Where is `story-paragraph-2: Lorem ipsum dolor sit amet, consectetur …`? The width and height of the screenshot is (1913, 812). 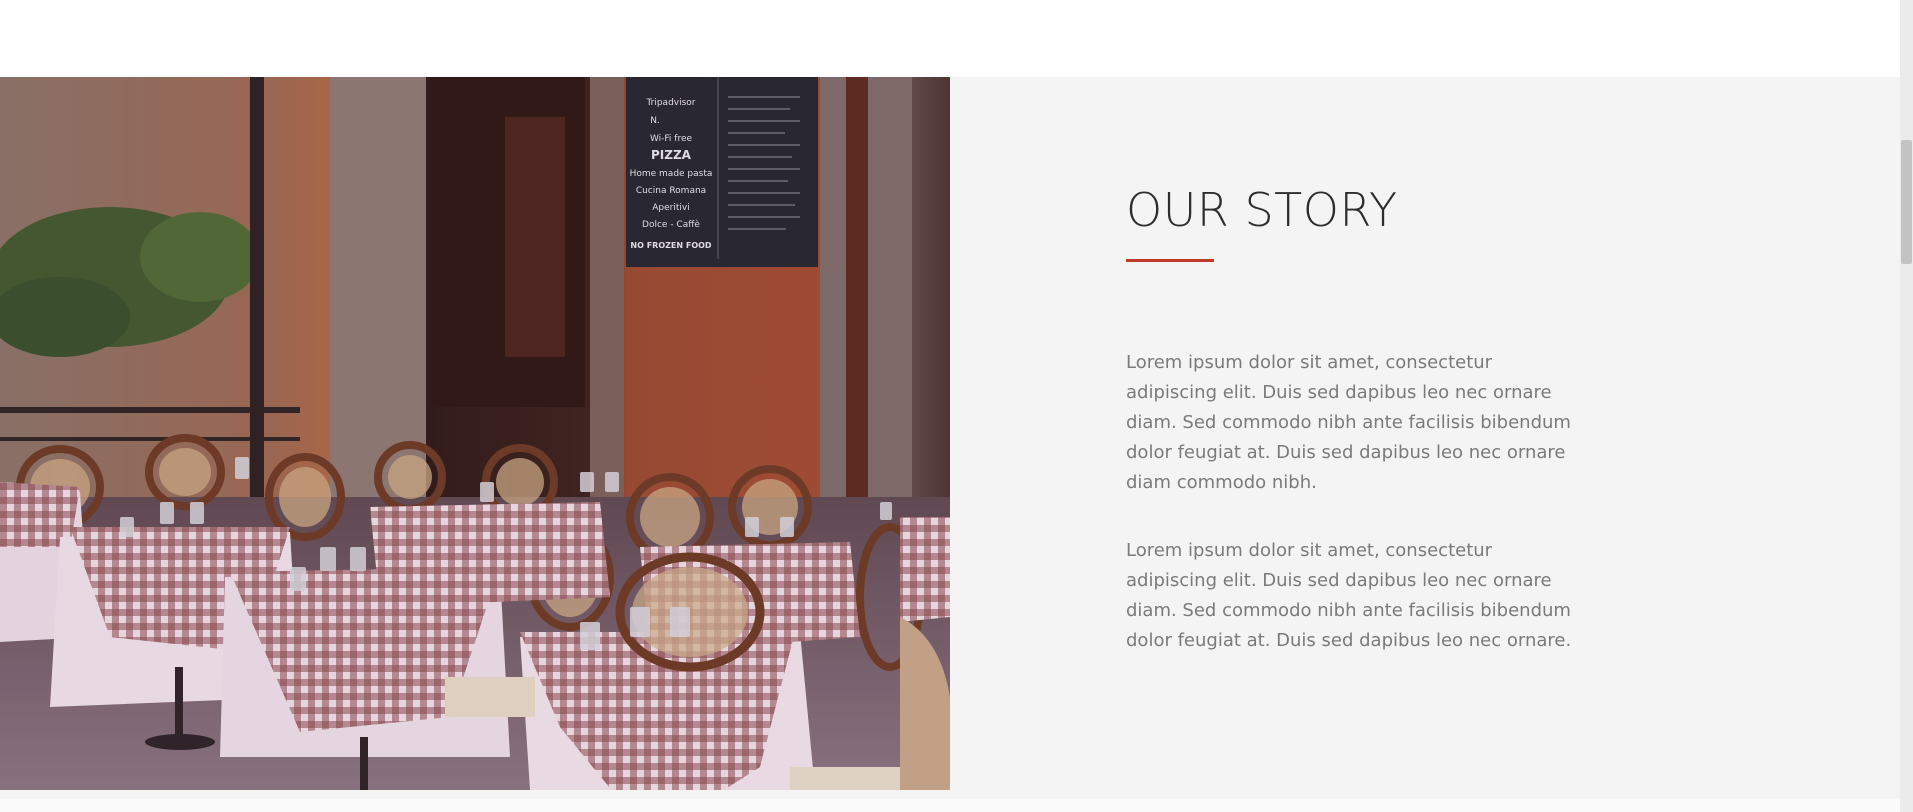 story-paragraph-2: Lorem ipsum dolor sit amet, consectetur … is located at coordinates (1349, 595).